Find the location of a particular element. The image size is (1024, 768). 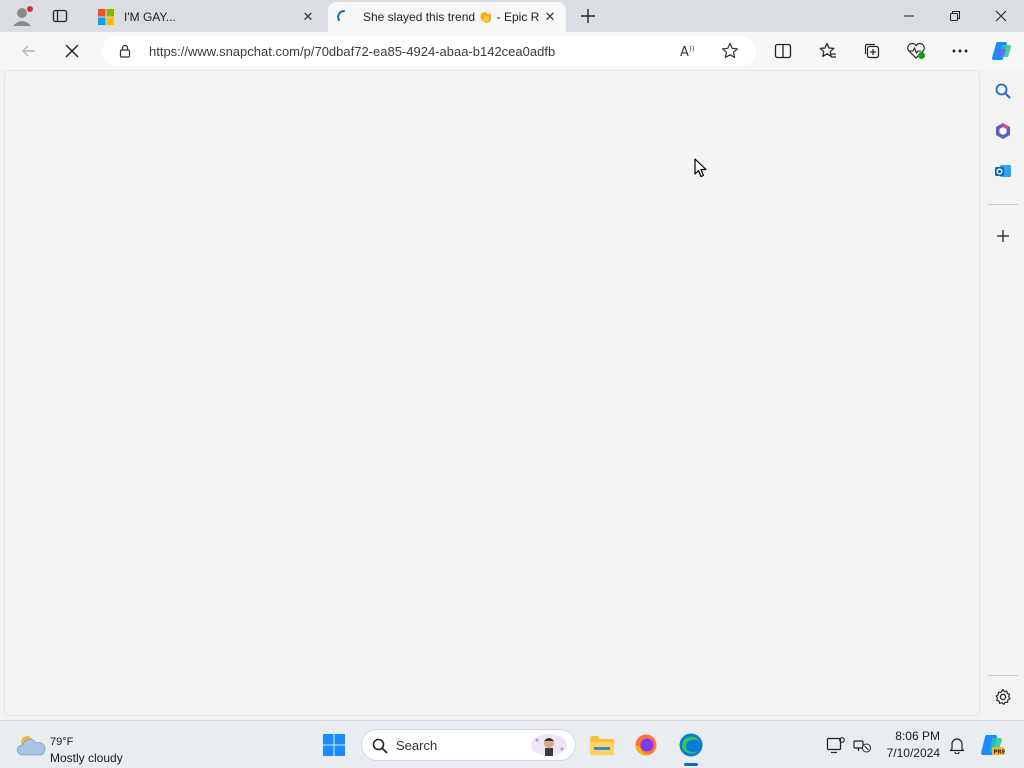

clock-time: 8:06 PM is located at coordinates (910, 736).